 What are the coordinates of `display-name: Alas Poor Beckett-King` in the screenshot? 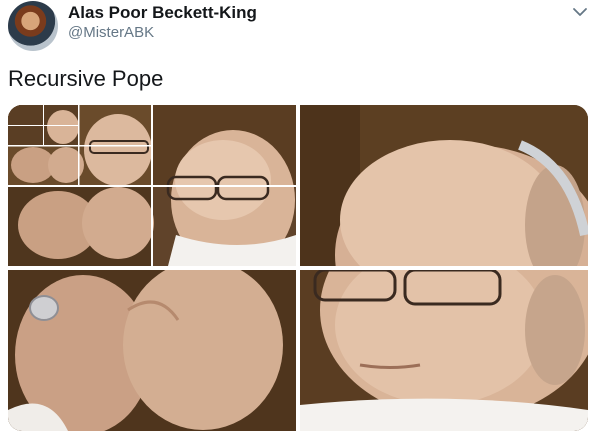 It's located at (162, 13).